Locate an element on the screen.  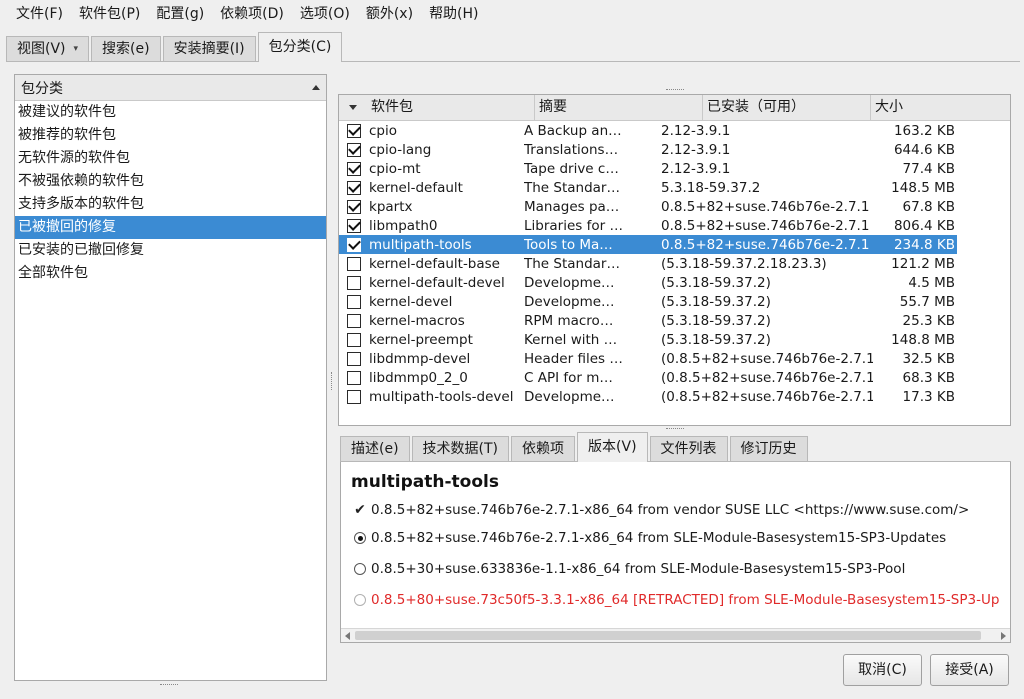
package-name-cell: libdmmp-devel is located at coordinates (420, 358).